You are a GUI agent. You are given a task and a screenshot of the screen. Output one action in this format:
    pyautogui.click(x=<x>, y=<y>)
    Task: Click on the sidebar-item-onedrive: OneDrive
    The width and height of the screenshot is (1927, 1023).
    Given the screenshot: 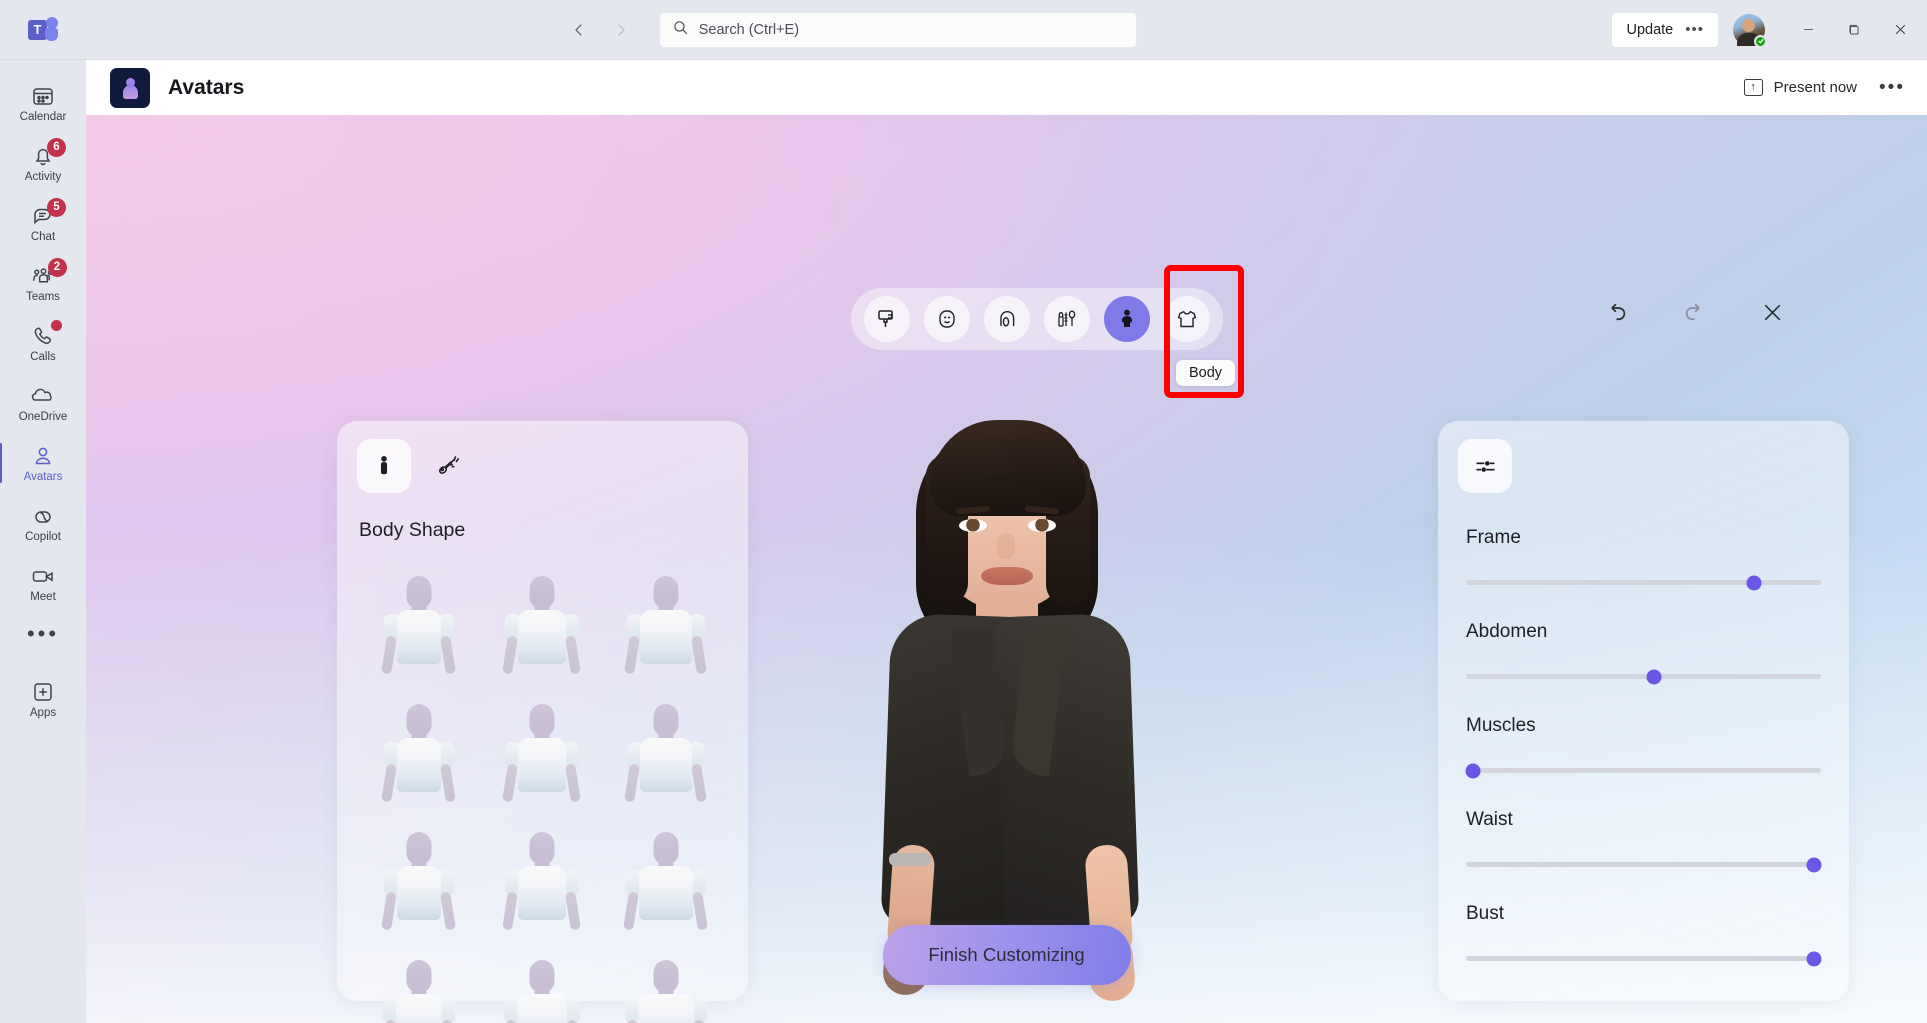 What is the action you would take?
    pyautogui.click(x=43, y=403)
    